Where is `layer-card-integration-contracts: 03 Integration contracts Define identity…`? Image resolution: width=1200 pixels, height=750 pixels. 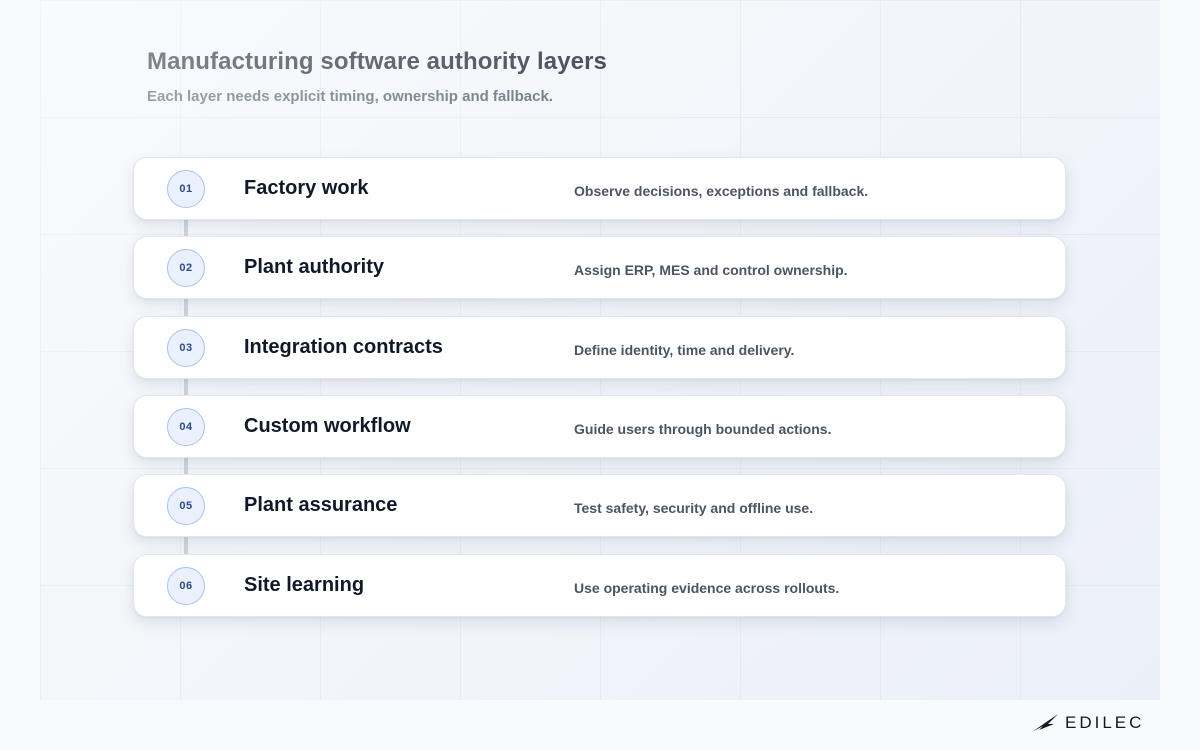 layer-card-integration-contracts: 03 Integration contracts Define identity… is located at coordinates (599, 347).